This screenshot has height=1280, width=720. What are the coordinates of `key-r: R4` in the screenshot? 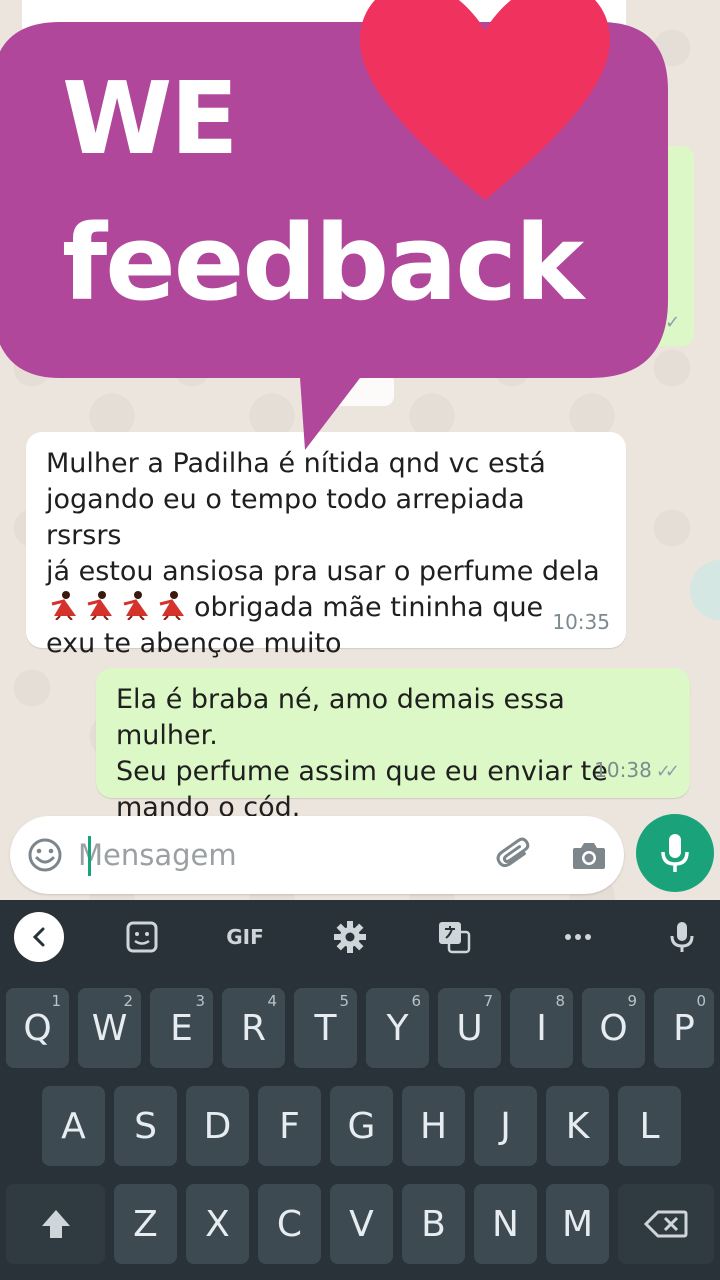 It's located at (253, 1028).